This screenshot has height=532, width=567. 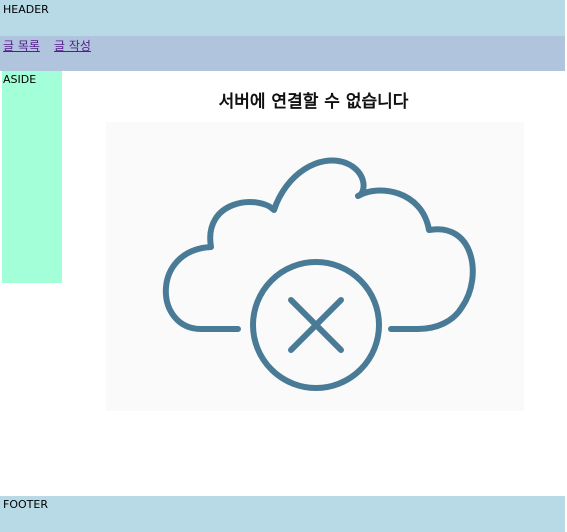 What do you see at coordinates (21, 45) in the screenshot?
I see `nav-link-post-list: 글 목록` at bounding box center [21, 45].